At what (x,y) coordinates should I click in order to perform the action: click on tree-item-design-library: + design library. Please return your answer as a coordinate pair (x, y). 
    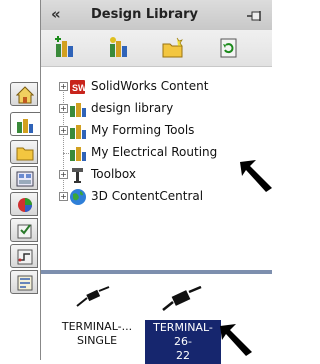
    Looking at the image, I should click on (156, 109).